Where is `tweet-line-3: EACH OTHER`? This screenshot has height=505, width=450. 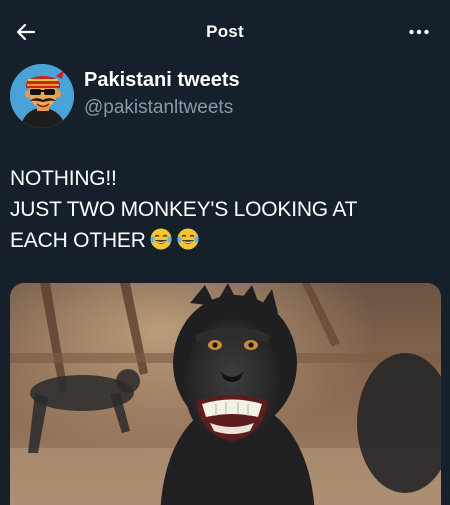 tweet-line-3: EACH OTHER is located at coordinates (225, 240).